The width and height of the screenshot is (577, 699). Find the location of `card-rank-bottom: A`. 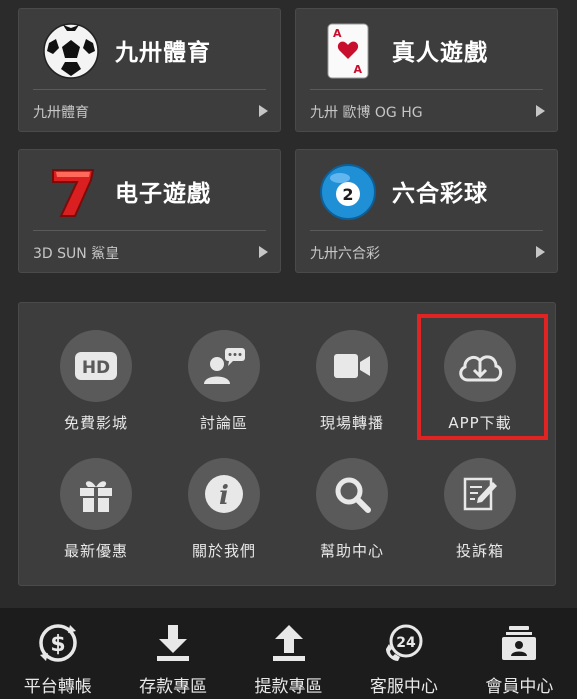

card-rank-bottom: A is located at coordinates (357, 69).